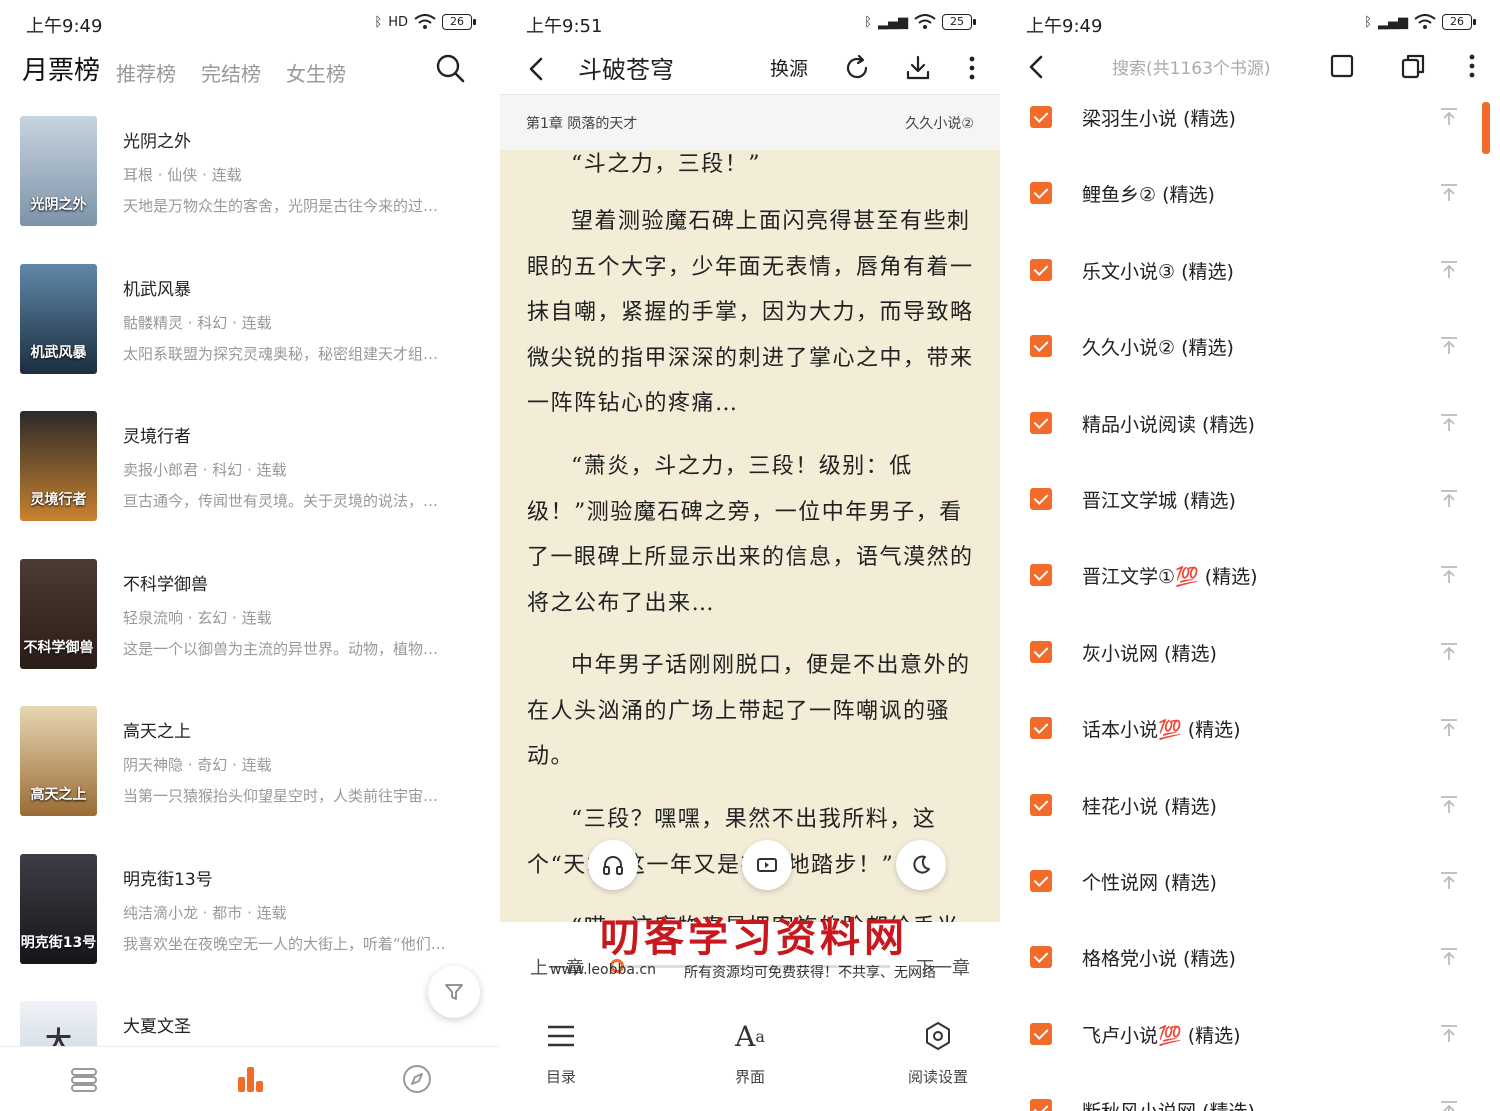 The image size is (1500, 1111). I want to click on filter-icon, so click(454, 992).